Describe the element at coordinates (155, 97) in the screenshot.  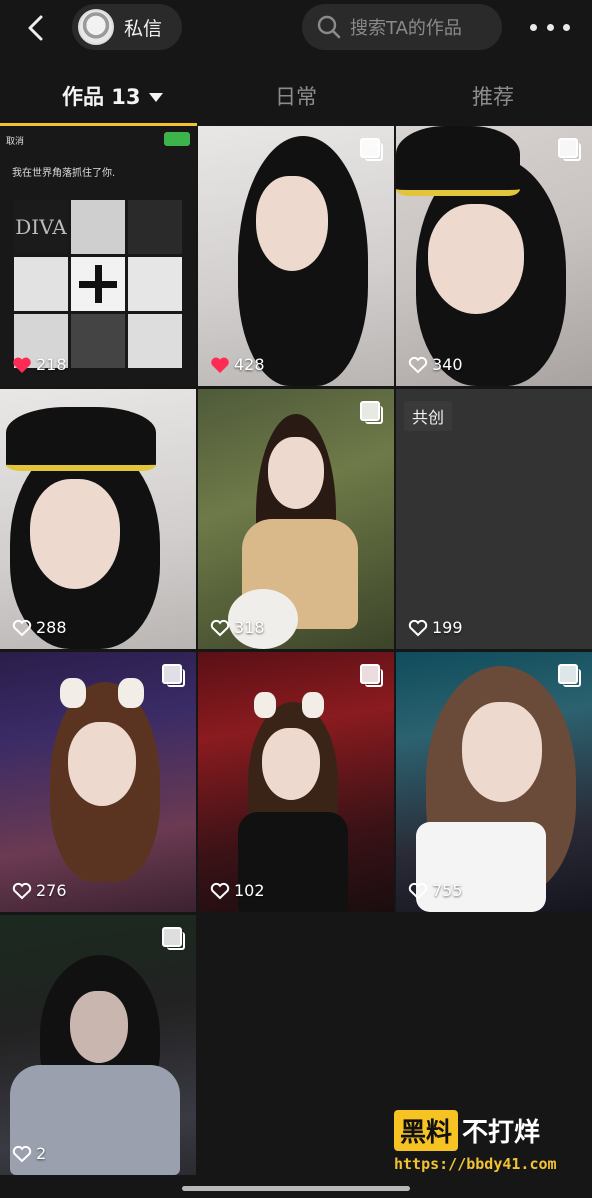
I see `dropdown-caret-icon` at that location.